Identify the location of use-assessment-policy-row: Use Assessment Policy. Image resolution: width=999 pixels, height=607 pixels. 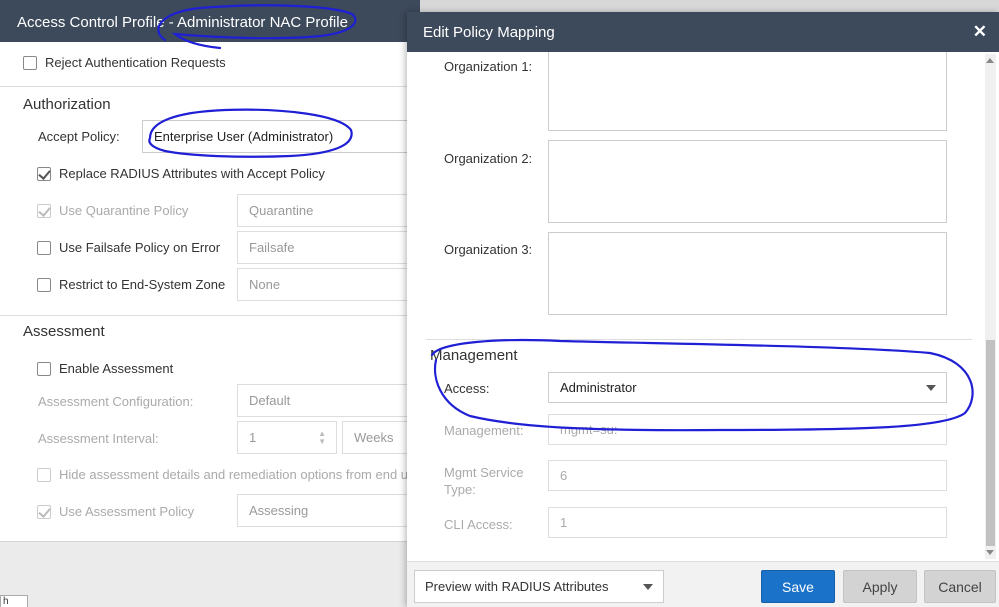
(115, 511).